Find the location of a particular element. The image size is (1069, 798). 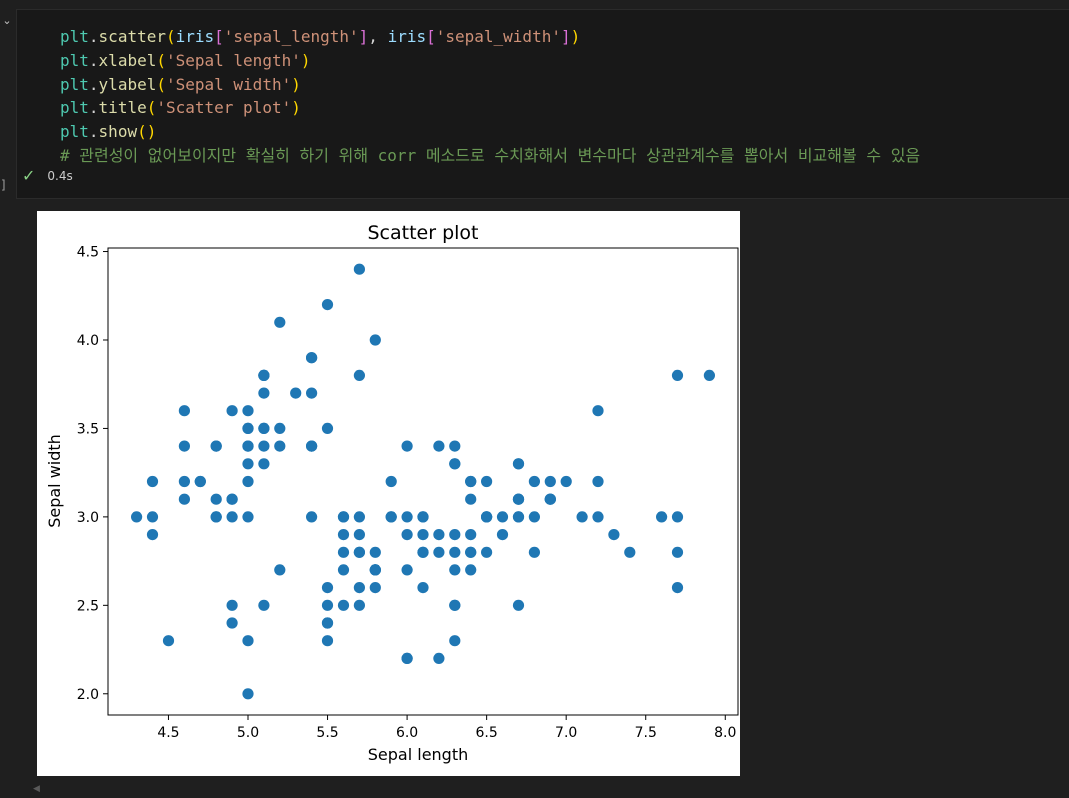

scroll-left-arrow-icon: ◀ is located at coordinates (36, 789).